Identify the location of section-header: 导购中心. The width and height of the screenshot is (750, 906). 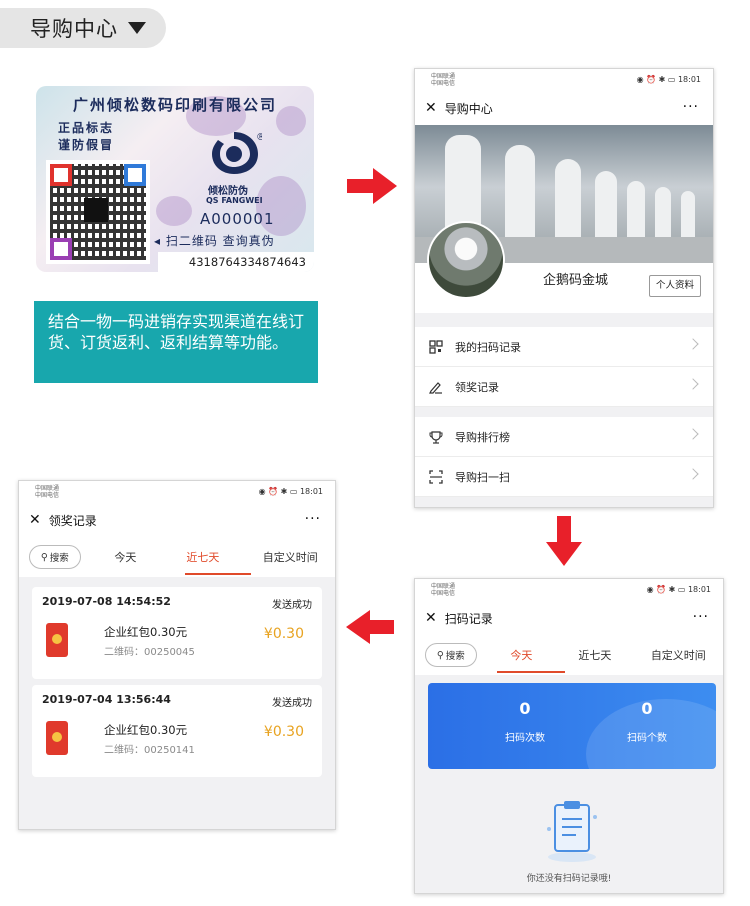
(83, 28).